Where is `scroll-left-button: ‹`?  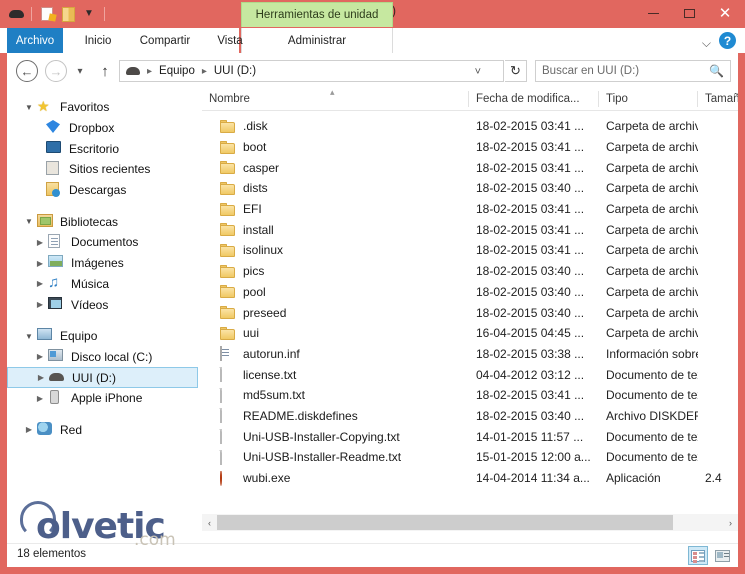
scroll-left-button: ‹ is located at coordinates (209, 522).